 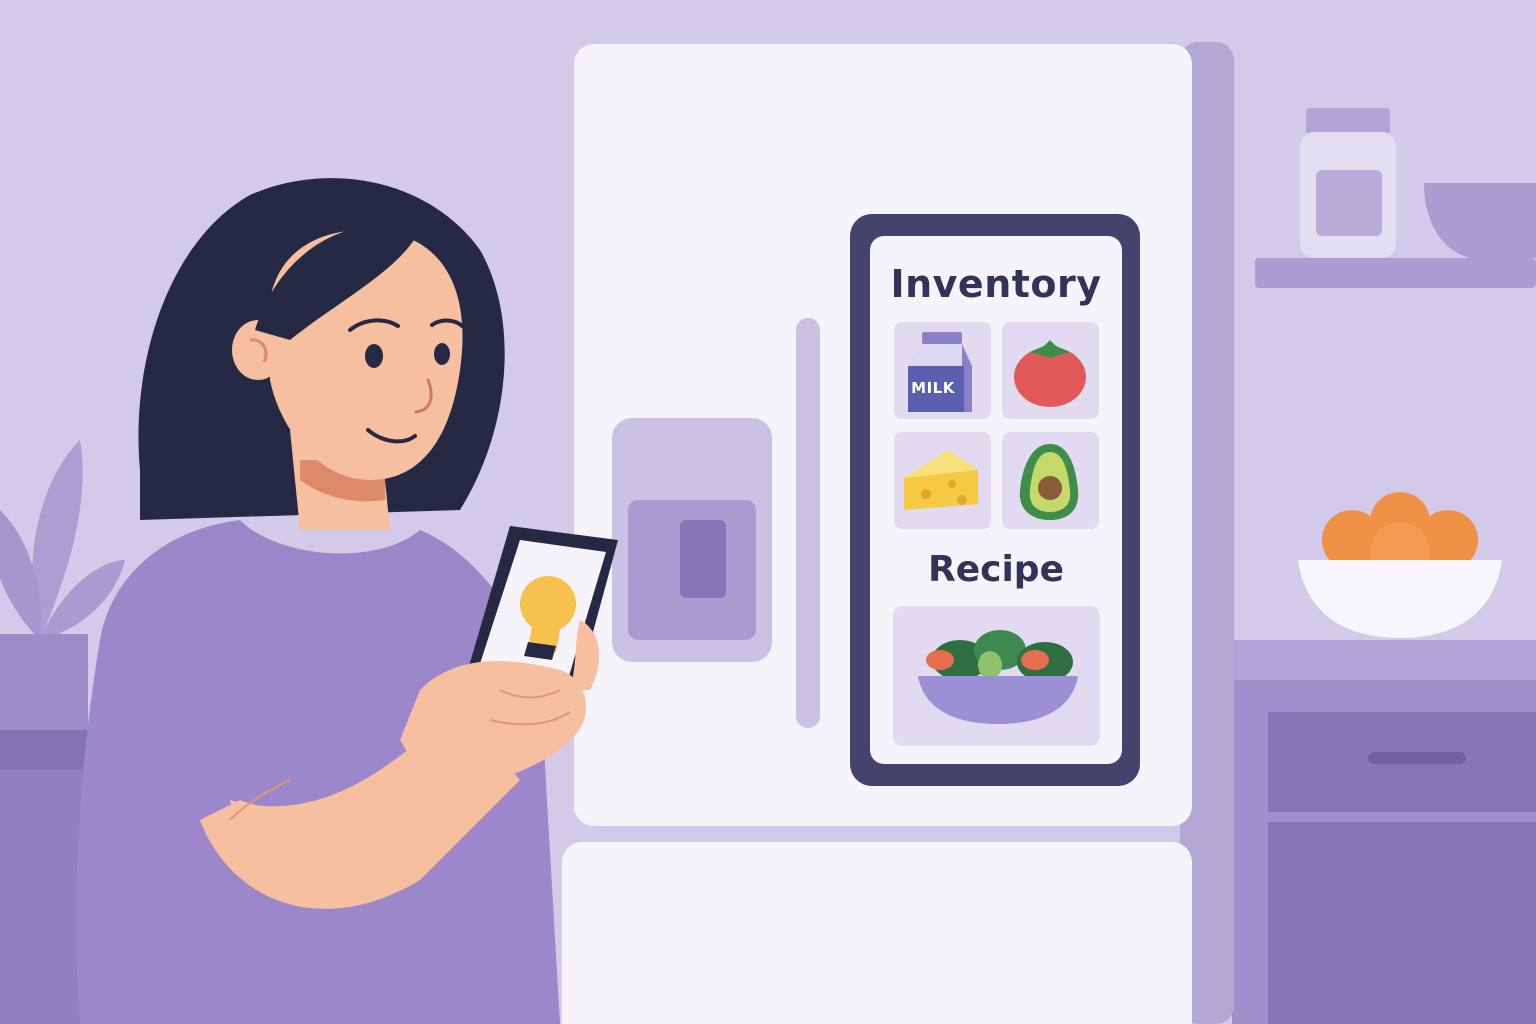 I want to click on inventory-tile-cheese, so click(x=942, y=480).